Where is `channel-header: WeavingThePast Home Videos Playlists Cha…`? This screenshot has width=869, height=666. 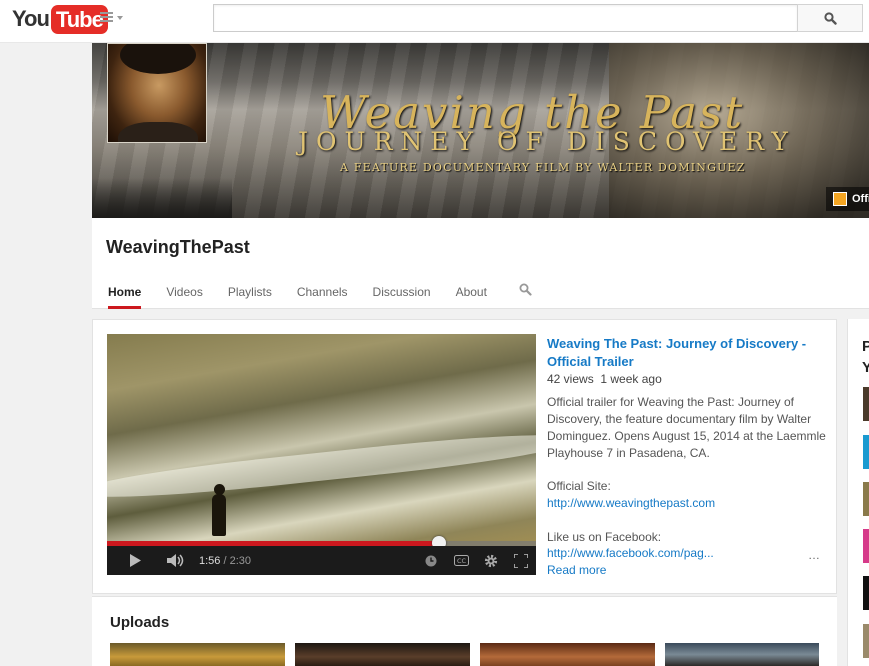 channel-header: WeavingThePast Home Videos Playlists Cha… is located at coordinates (480, 263).